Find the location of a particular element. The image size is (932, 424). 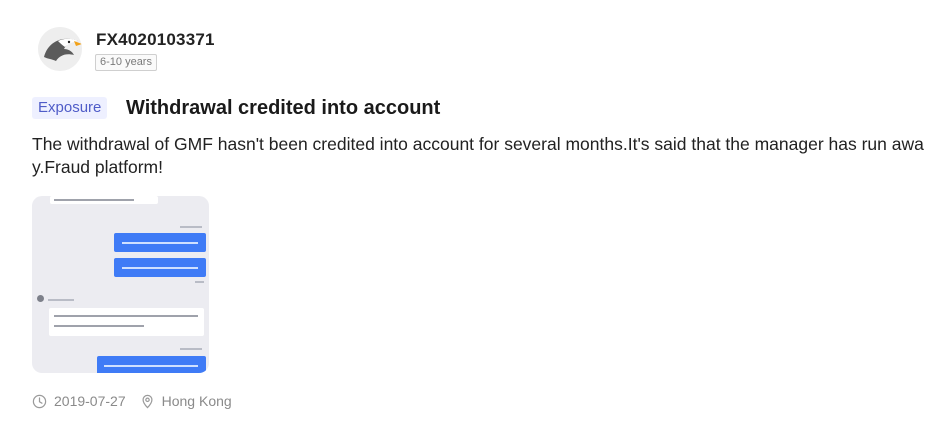

post-title: Withdrawal credited into account is located at coordinates (283, 108).